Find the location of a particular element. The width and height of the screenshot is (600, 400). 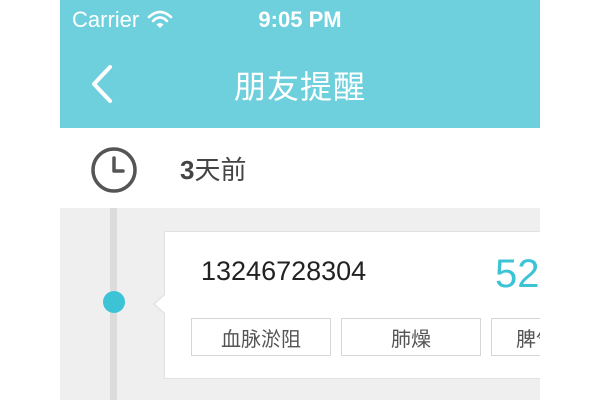

time-ago-unit: 天前 is located at coordinates (220, 171).